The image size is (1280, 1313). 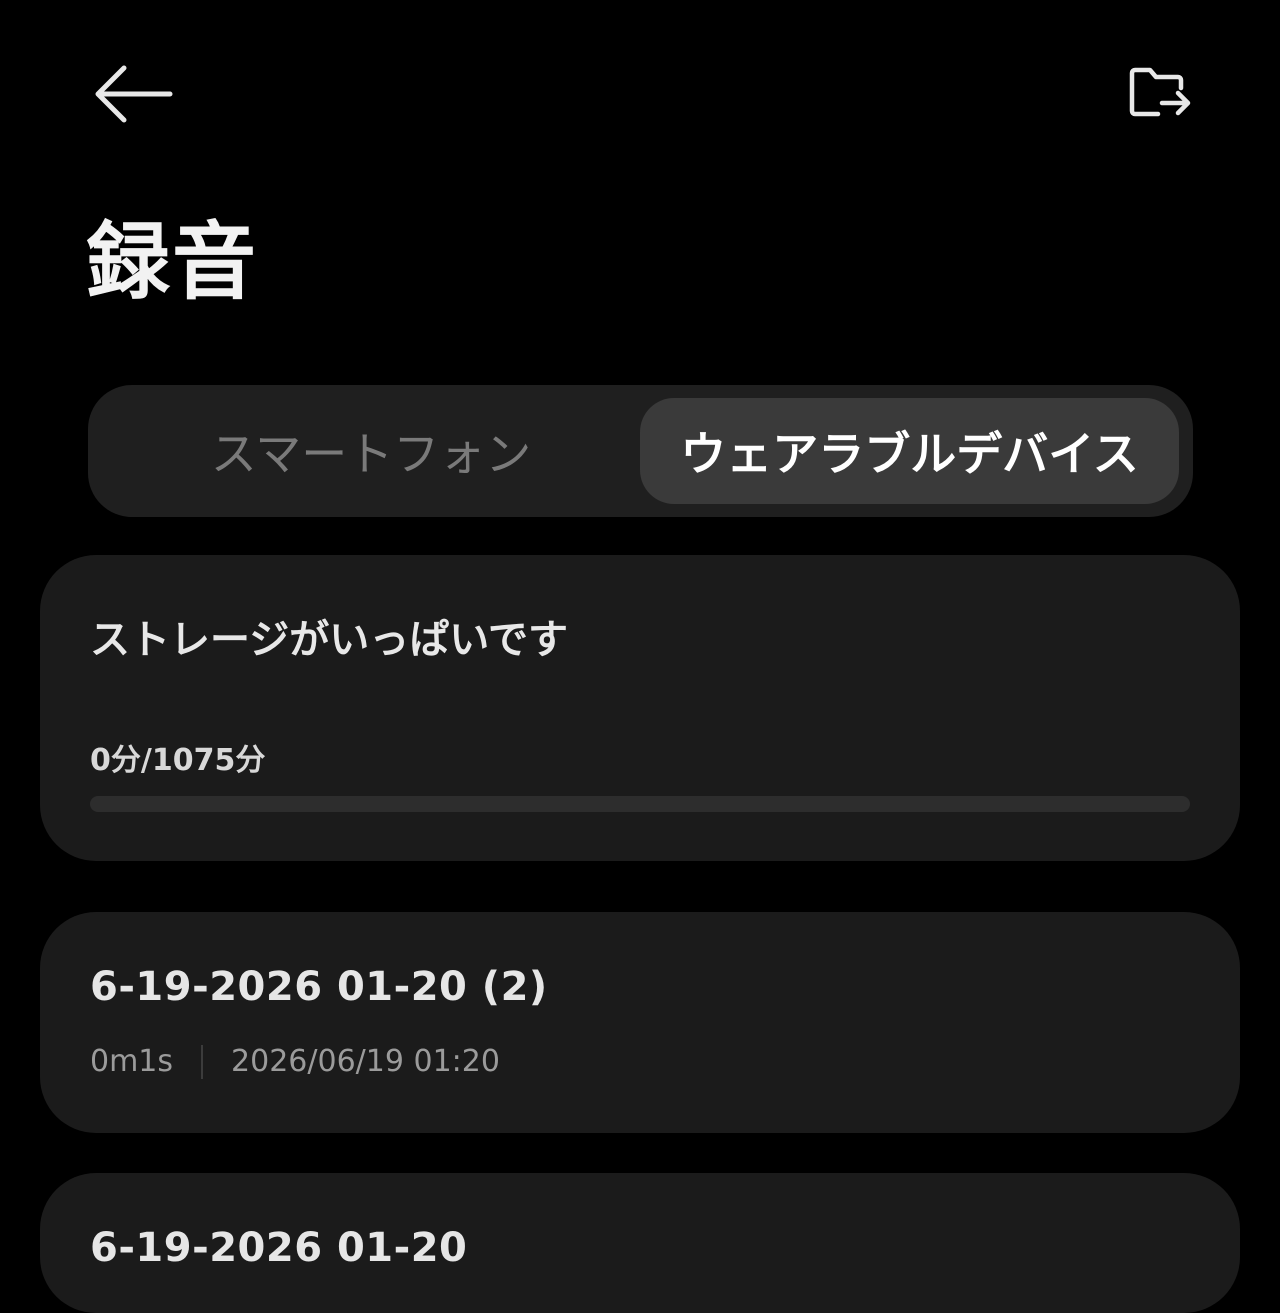 What do you see at coordinates (329, 640) in the screenshot?
I see `storage-status-title: ストレージがいっぱいです` at bounding box center [329, 640].